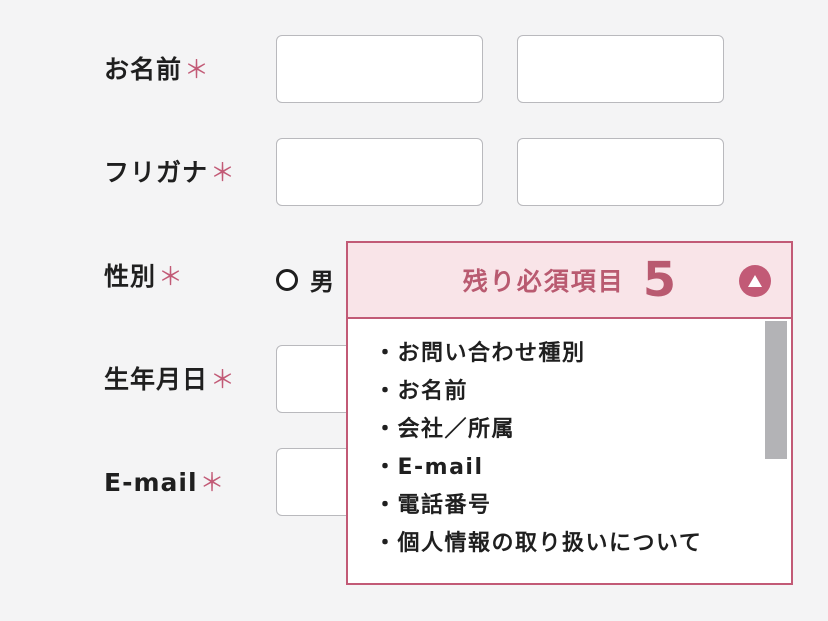 Image resolution: width=828 pixels, height=621 pixels. I want to click on radio-circle-icon, so click(287, 279).